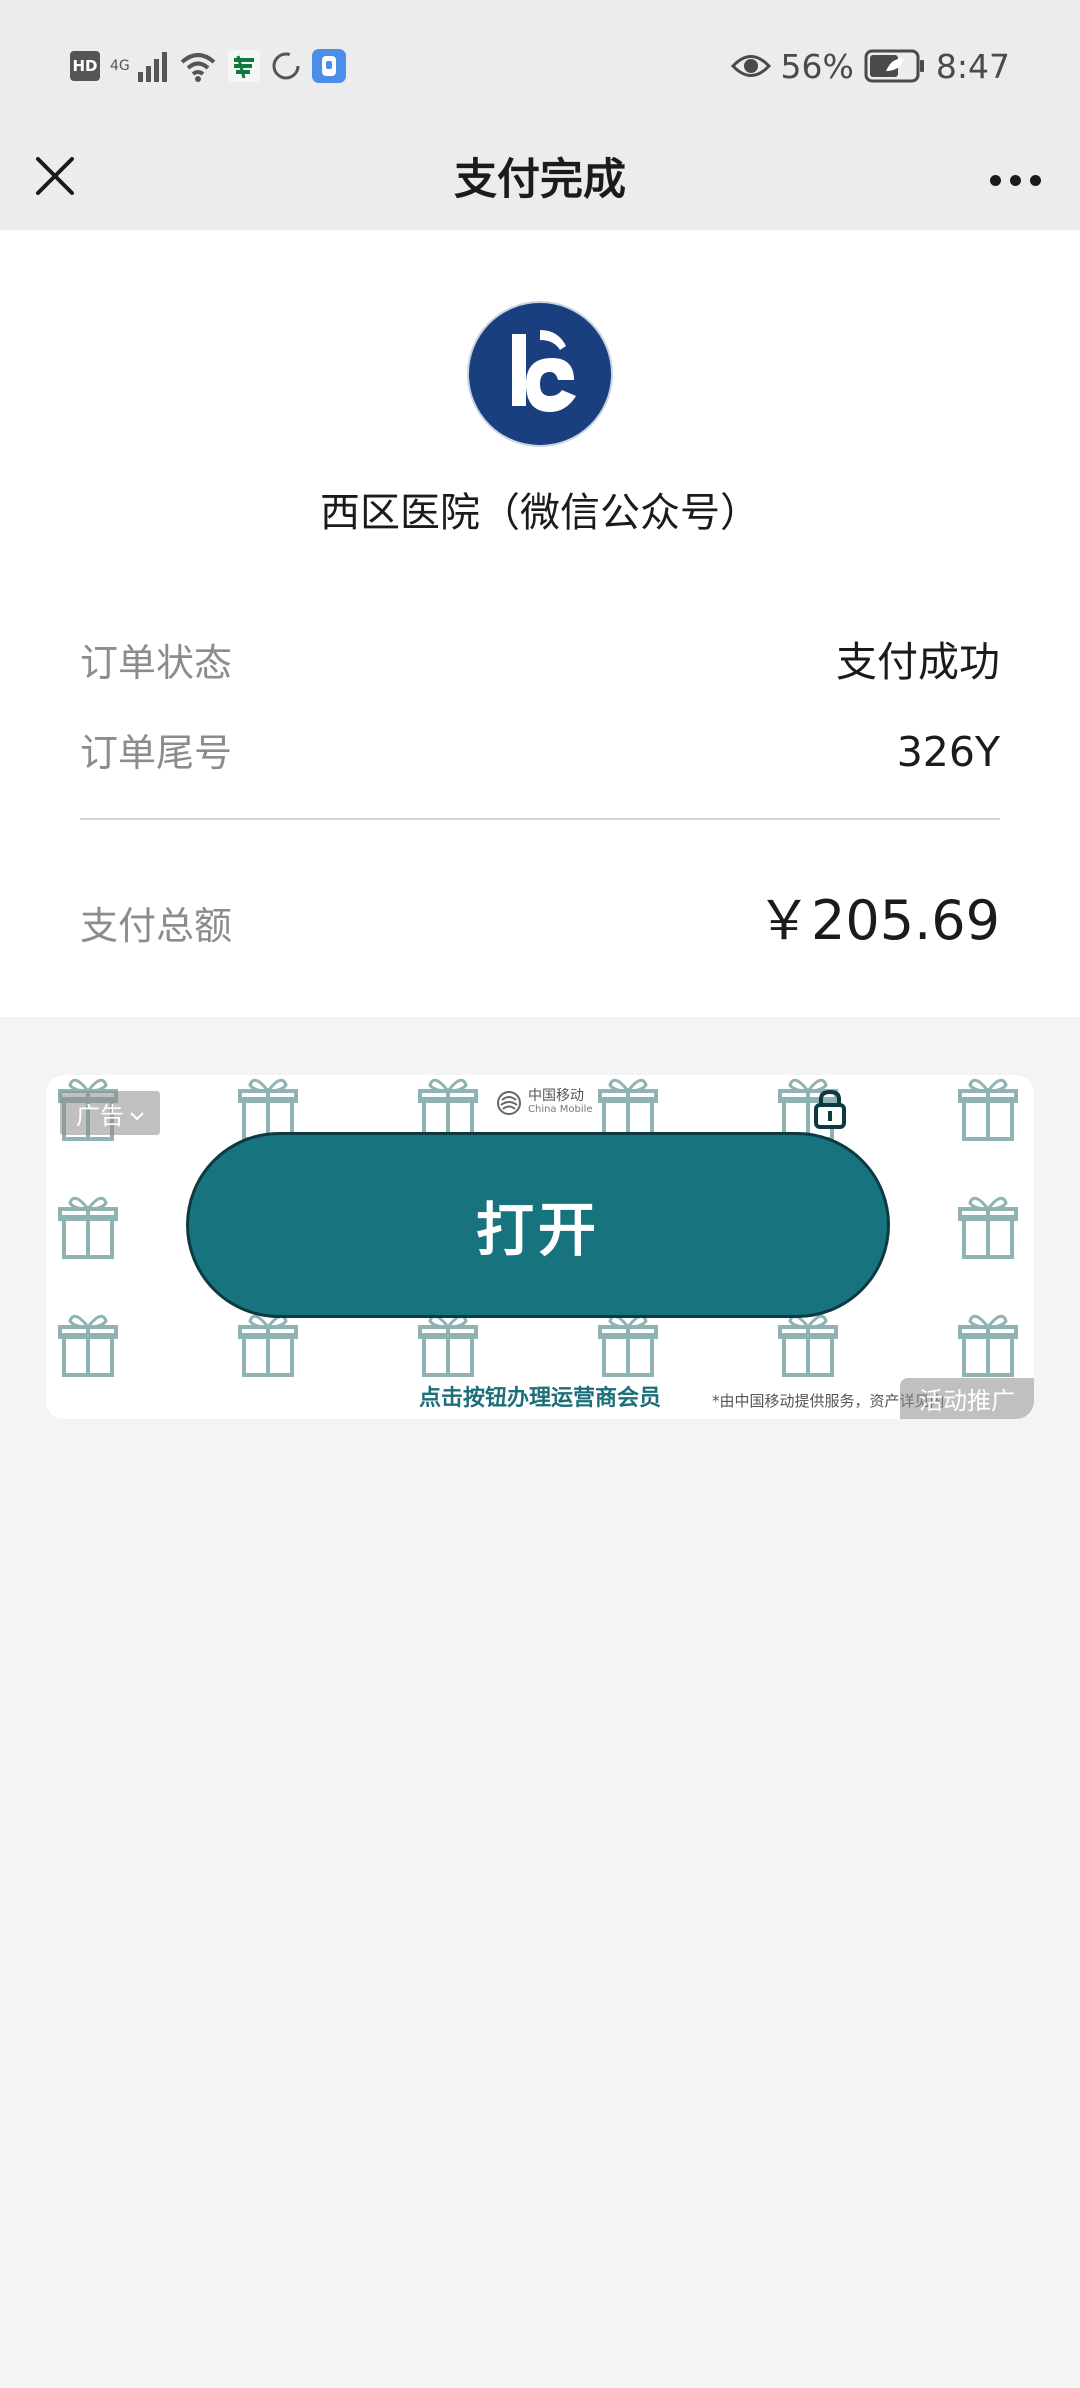 Image resolution: width=1080 pixels, height=2388 pixels. I want to click on post-app-icon, so click(244, 66).